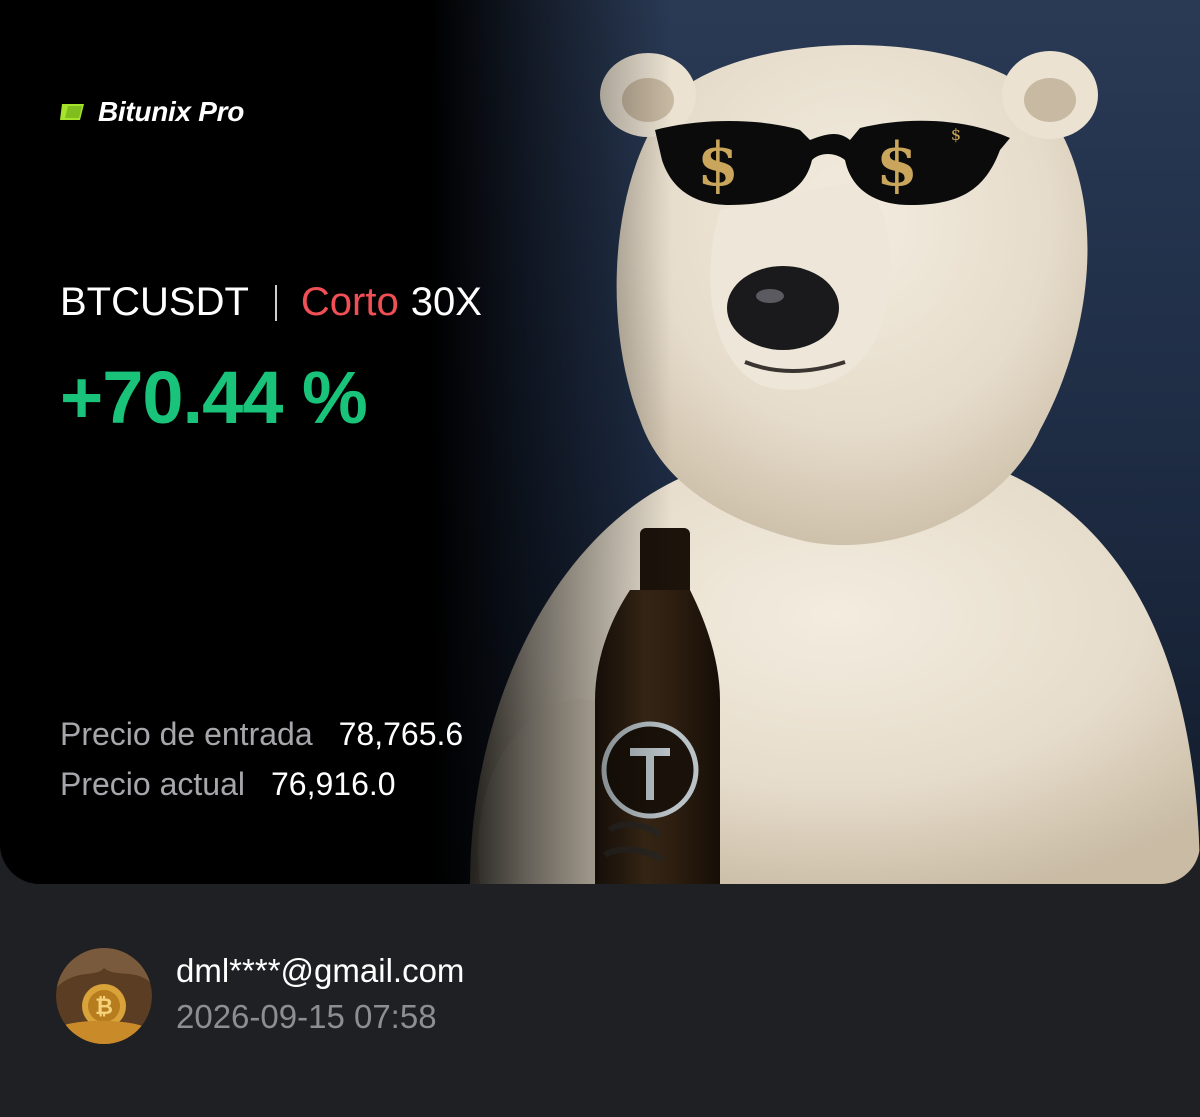  What do you see at coordinates (214, 397) in the screenshot?
I see `pnl-percent: +70.44 %` at bounding box center [214, 397].